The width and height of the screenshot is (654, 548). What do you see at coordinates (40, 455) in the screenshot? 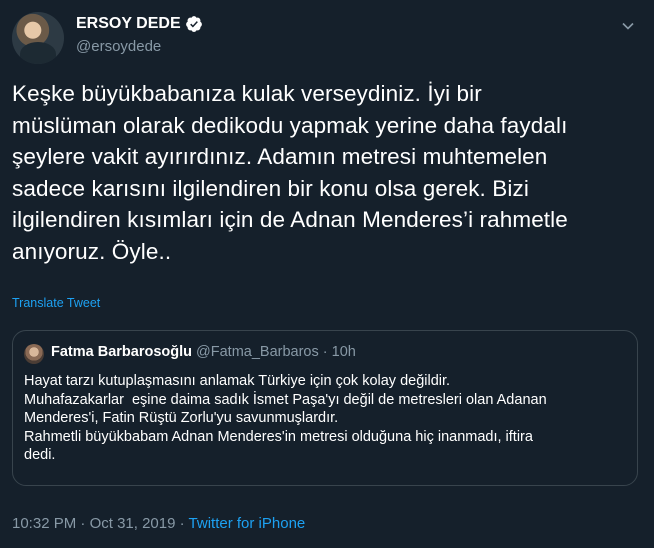
I see `quoted-line: dedi.` at bounding box center [40, 455].